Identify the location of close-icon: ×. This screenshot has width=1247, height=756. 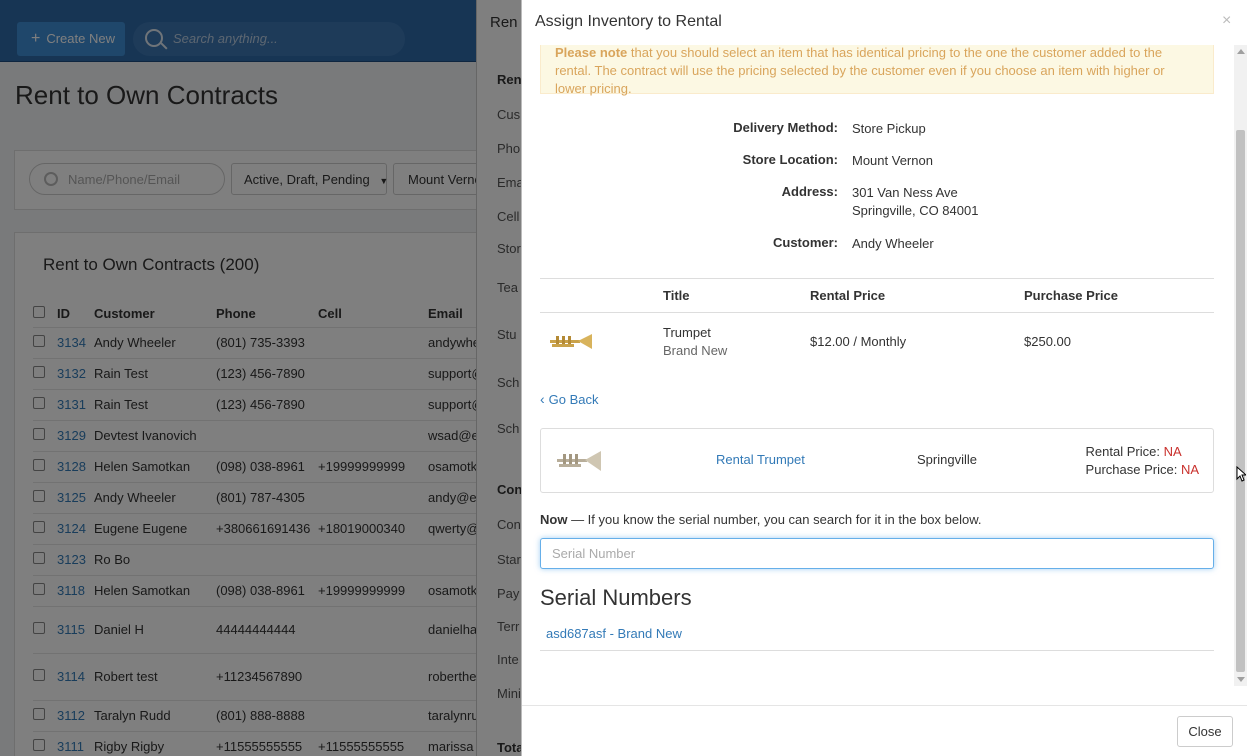
(1226, 21).